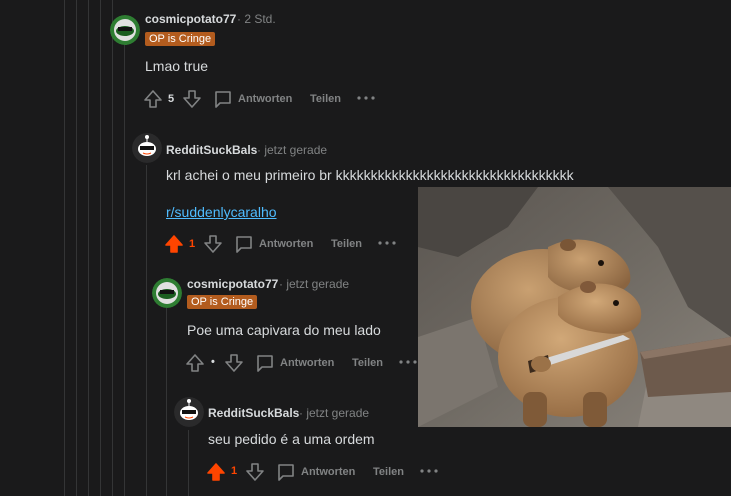 The image size is (731, 496). What do you see at coordinates (284, 330) in the screenshot?
I see `comment-body: Poe uma capivara do meu lado` at bounding box center [284, 330].